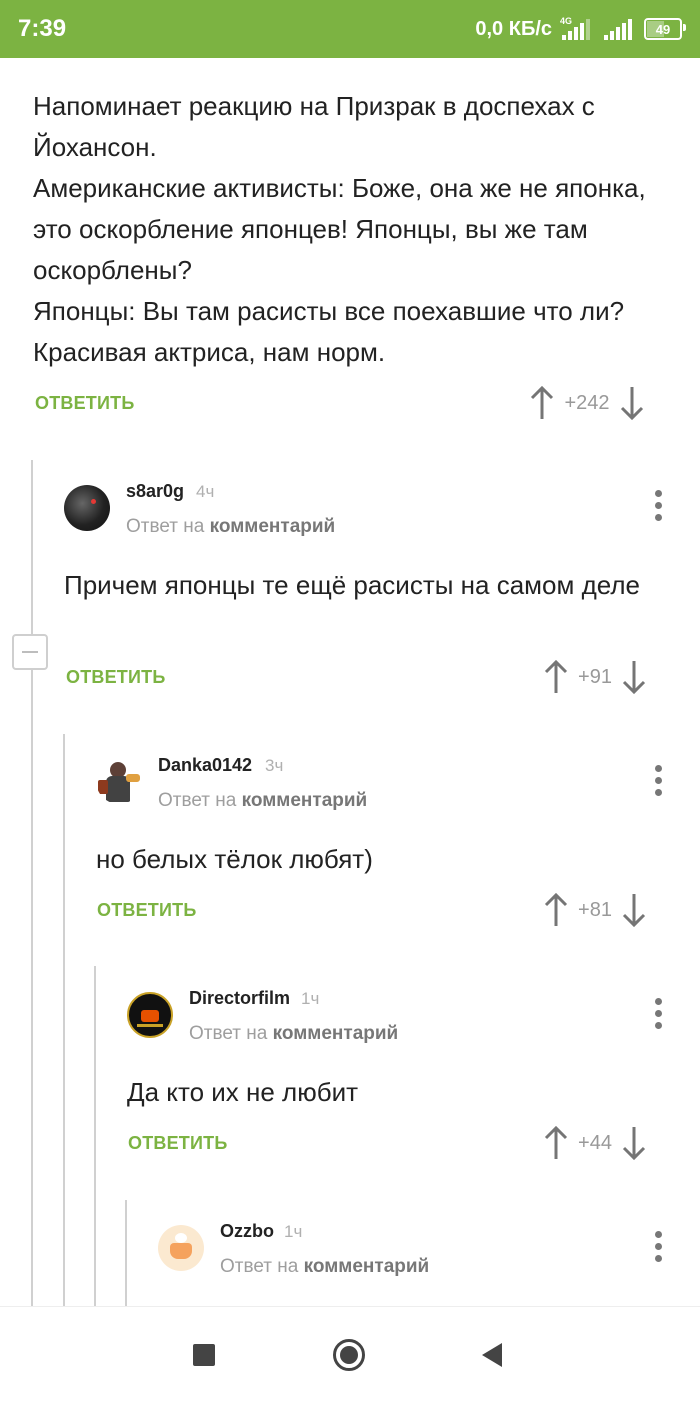 Image resolution: width=700 pixels, height=1401 pixels. I want to click on square-icon, so click(204, 1355).